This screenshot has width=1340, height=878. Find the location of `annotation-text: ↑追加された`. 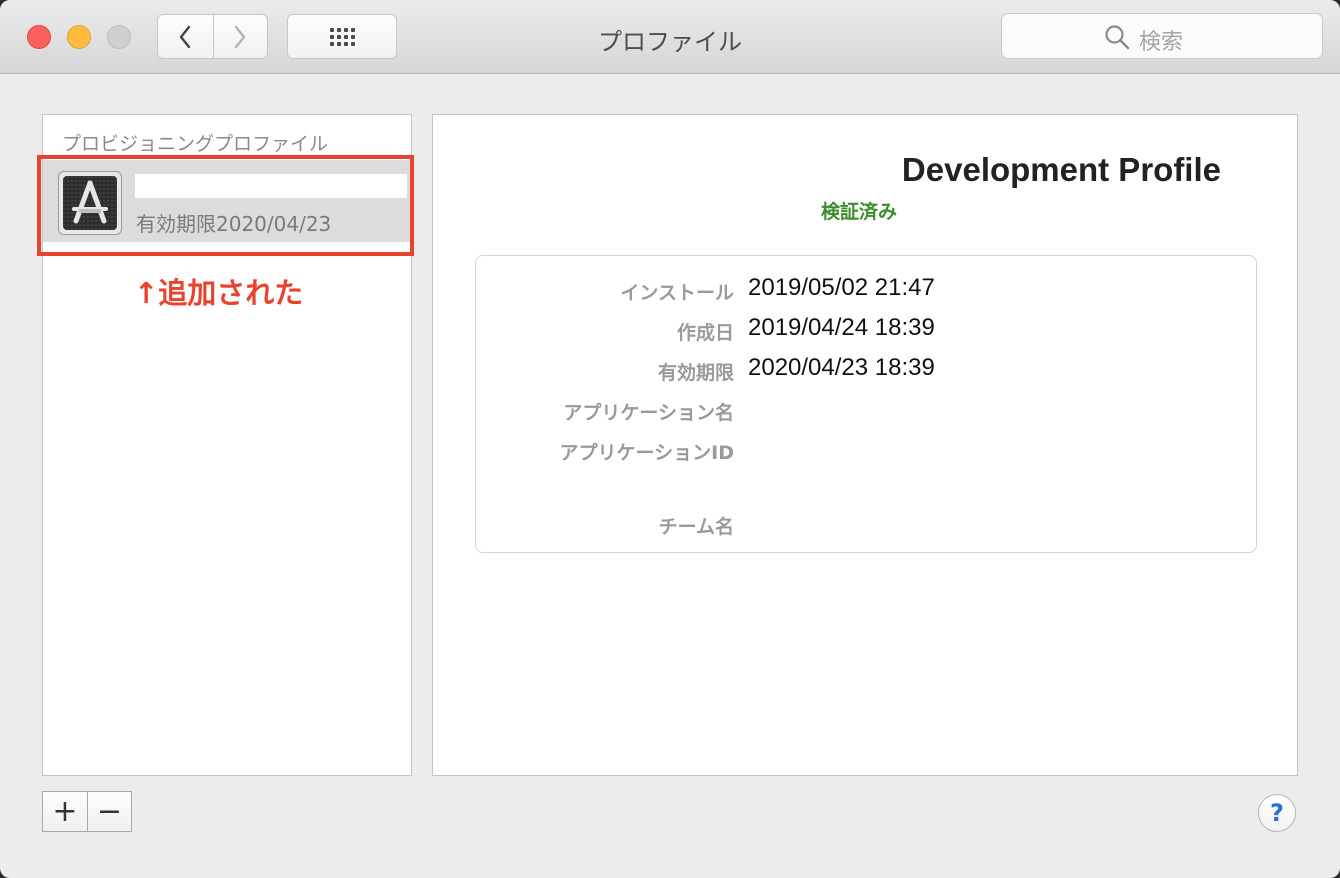

annotation-text: ↑追加された is located at coordinates (219, 293).